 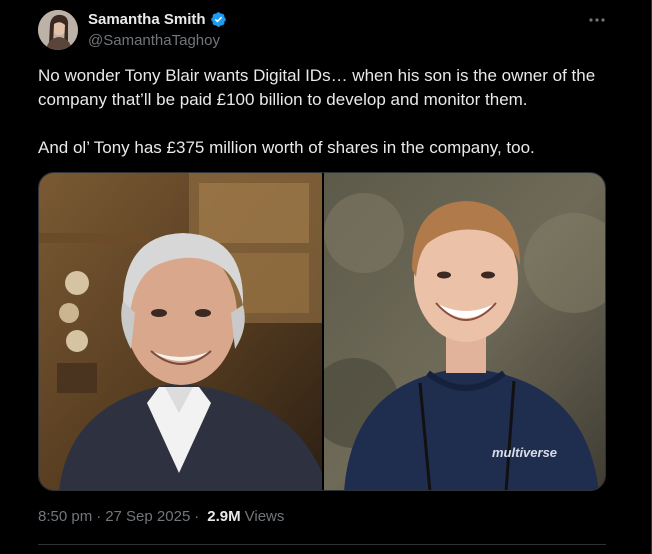 I want to click on author-handle: @SamanthaTaghoy, so click(x=154, y=40).